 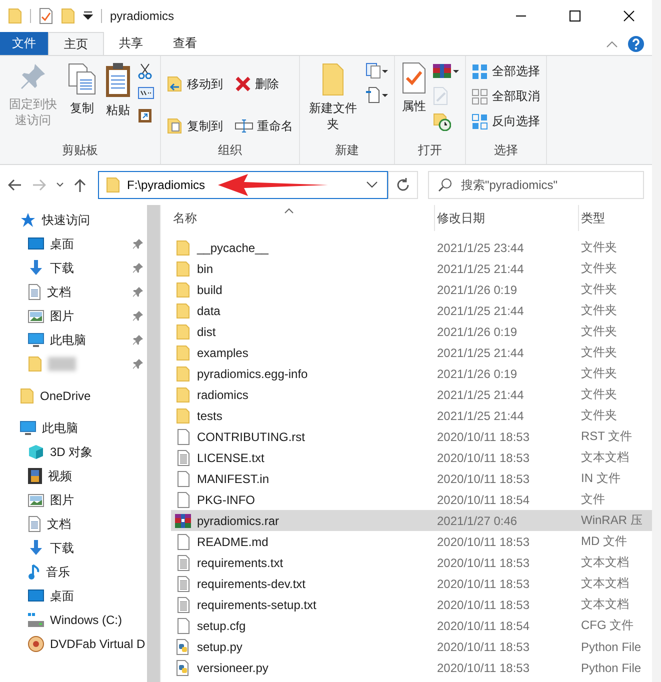 What do you see at coordinates (411, 247) in the screenshot?
I see `file-row: __pycache__ 2021/1/25 23:44 文件夹` at bounding box center [411, 247].